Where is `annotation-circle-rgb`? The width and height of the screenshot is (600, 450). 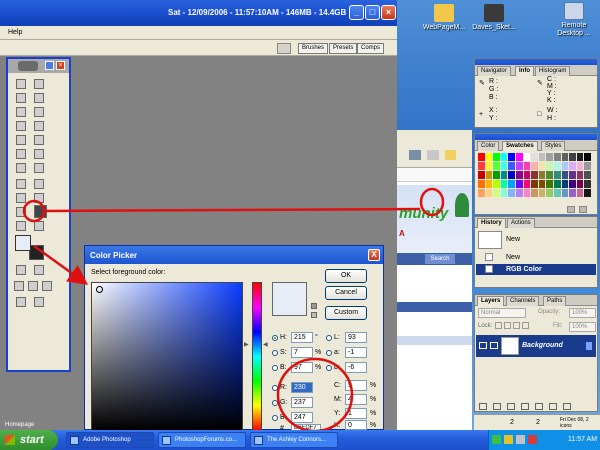
annotation-circle-rgb is located at coordinates (315, 393).